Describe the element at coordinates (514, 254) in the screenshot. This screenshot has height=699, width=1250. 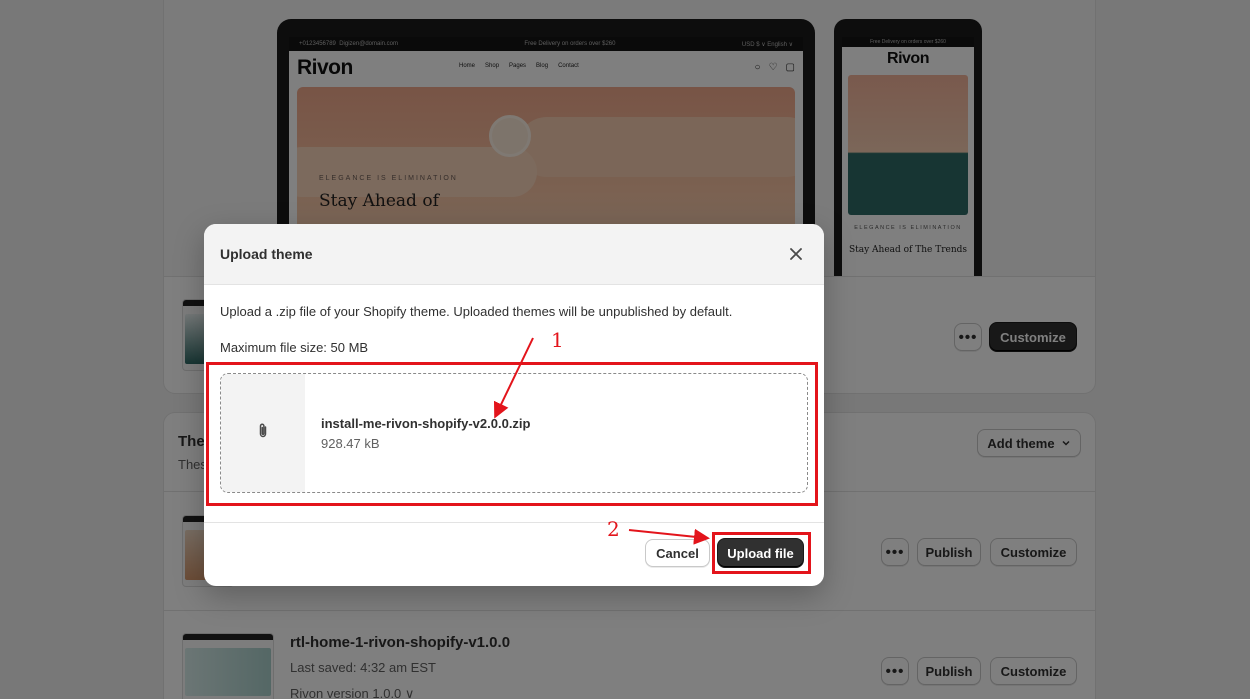
I see `modal-header: Upload theme` at that location.